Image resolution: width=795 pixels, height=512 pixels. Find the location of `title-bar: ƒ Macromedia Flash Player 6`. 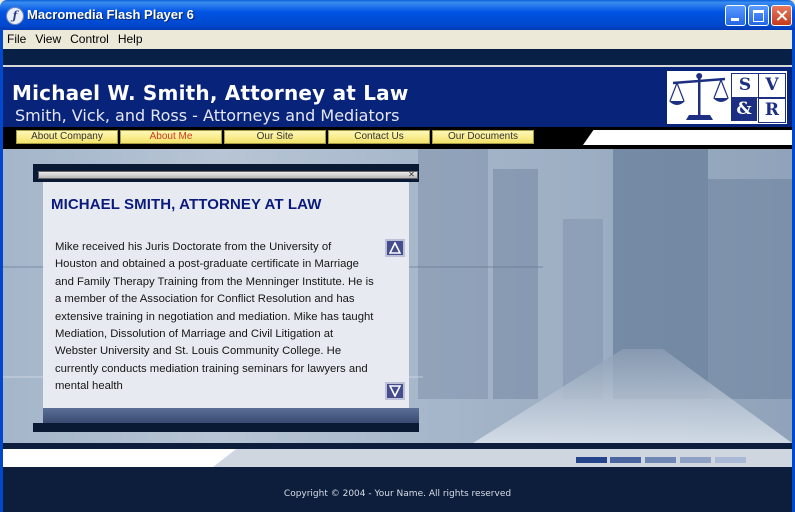

title-bar: ƒ Macromedia Flash Player 6 is located at coordinates (397, 15).